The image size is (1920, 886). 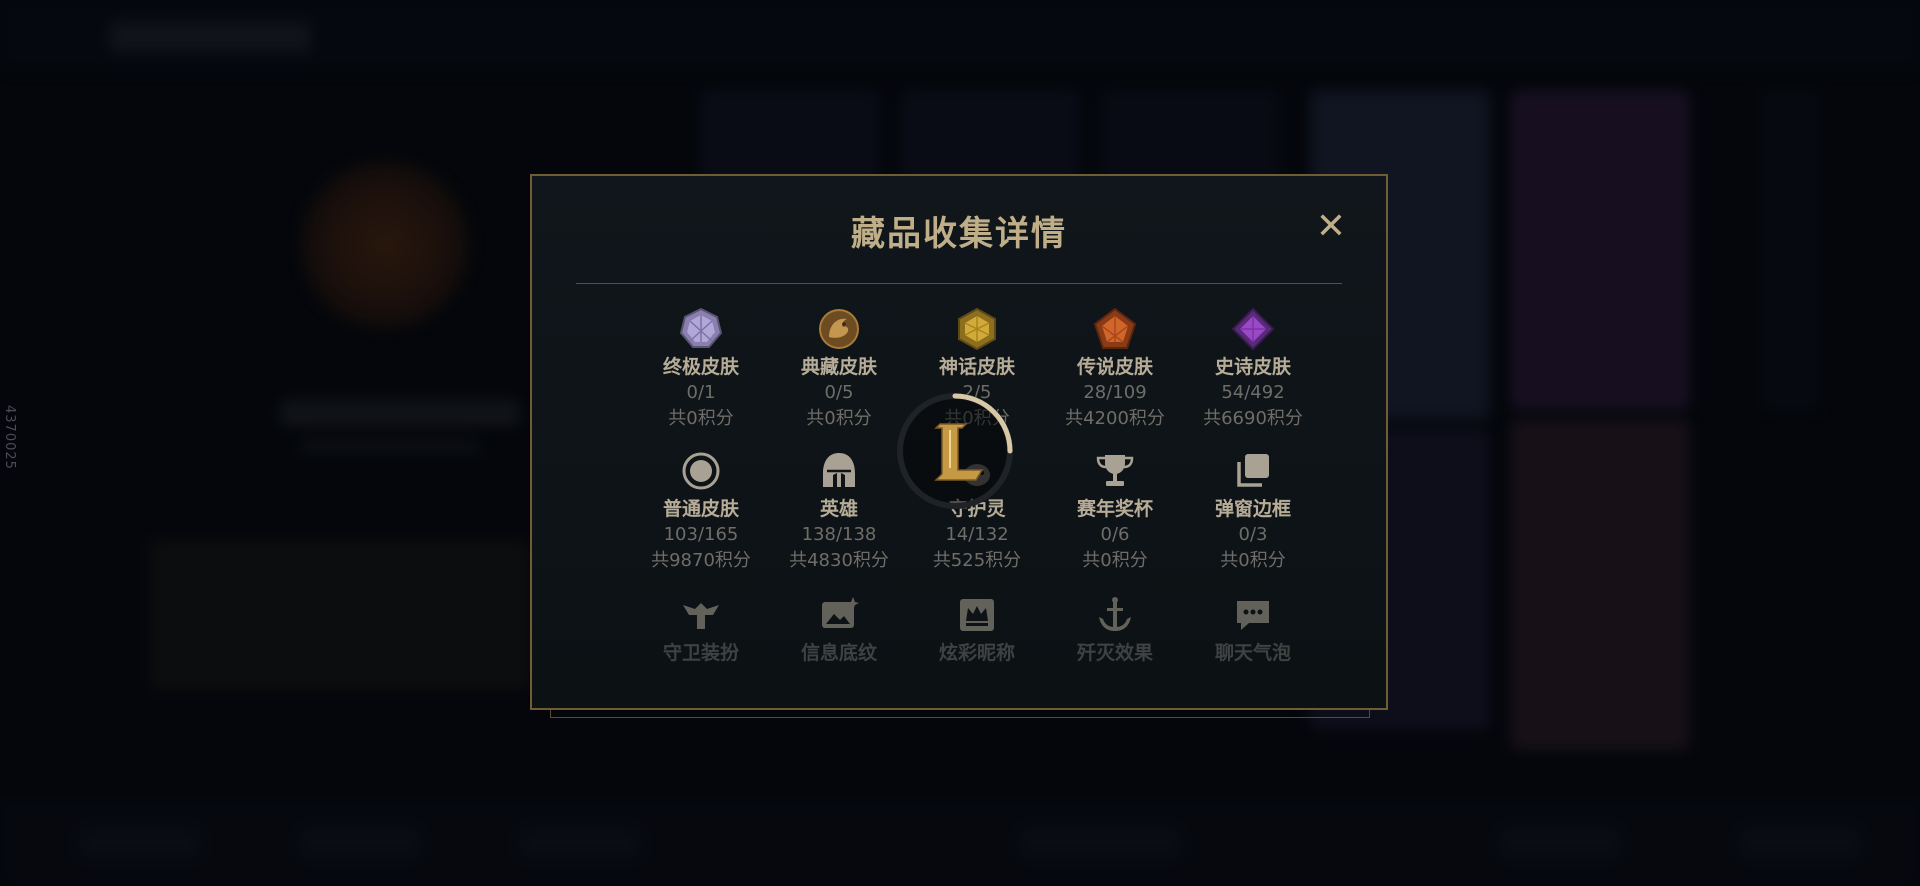 I want to click on collection-item: 守卫装扮, so click(x=701, y=629).